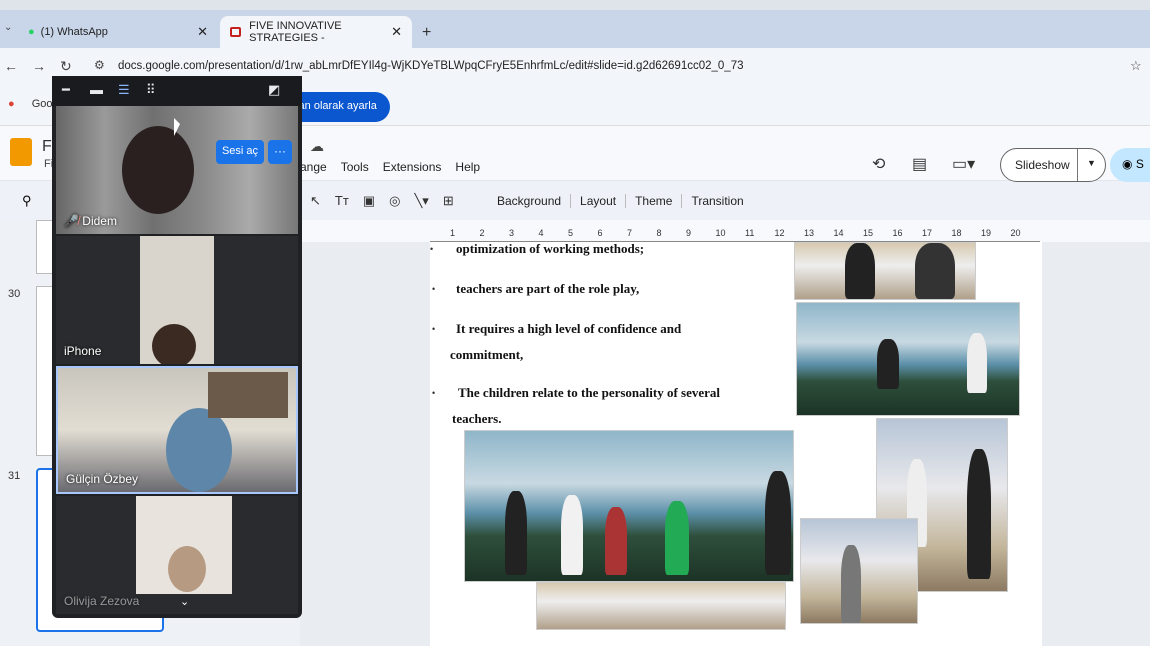 Image resolution: width=1150 pixels, height=646 pixels. I want to click on chevron-down-icon: ⌄, so click(184, 601).